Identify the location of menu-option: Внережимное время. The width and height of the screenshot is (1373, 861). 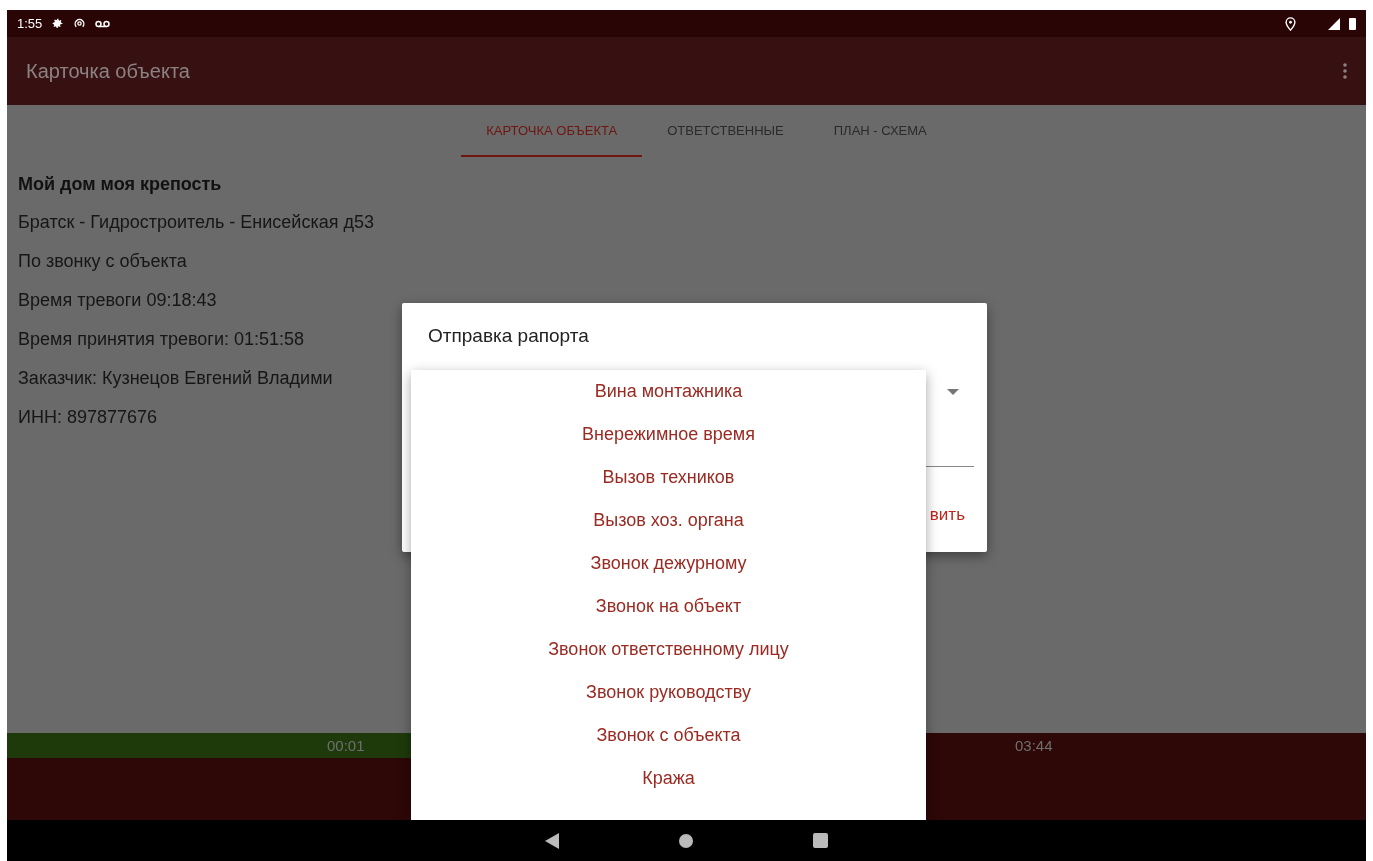
(668, 434).